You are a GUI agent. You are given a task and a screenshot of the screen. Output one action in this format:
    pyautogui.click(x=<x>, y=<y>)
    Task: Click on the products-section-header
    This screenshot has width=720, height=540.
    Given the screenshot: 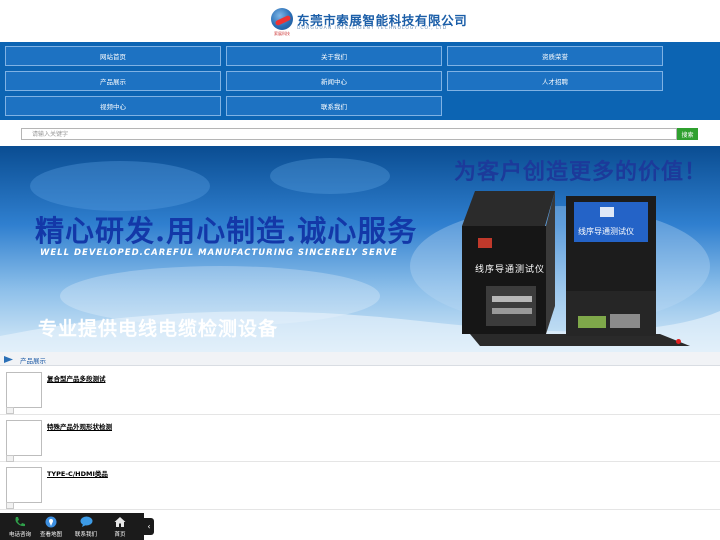 What is the action you would take?
    pyautogui.click(x=360, y=359)
    